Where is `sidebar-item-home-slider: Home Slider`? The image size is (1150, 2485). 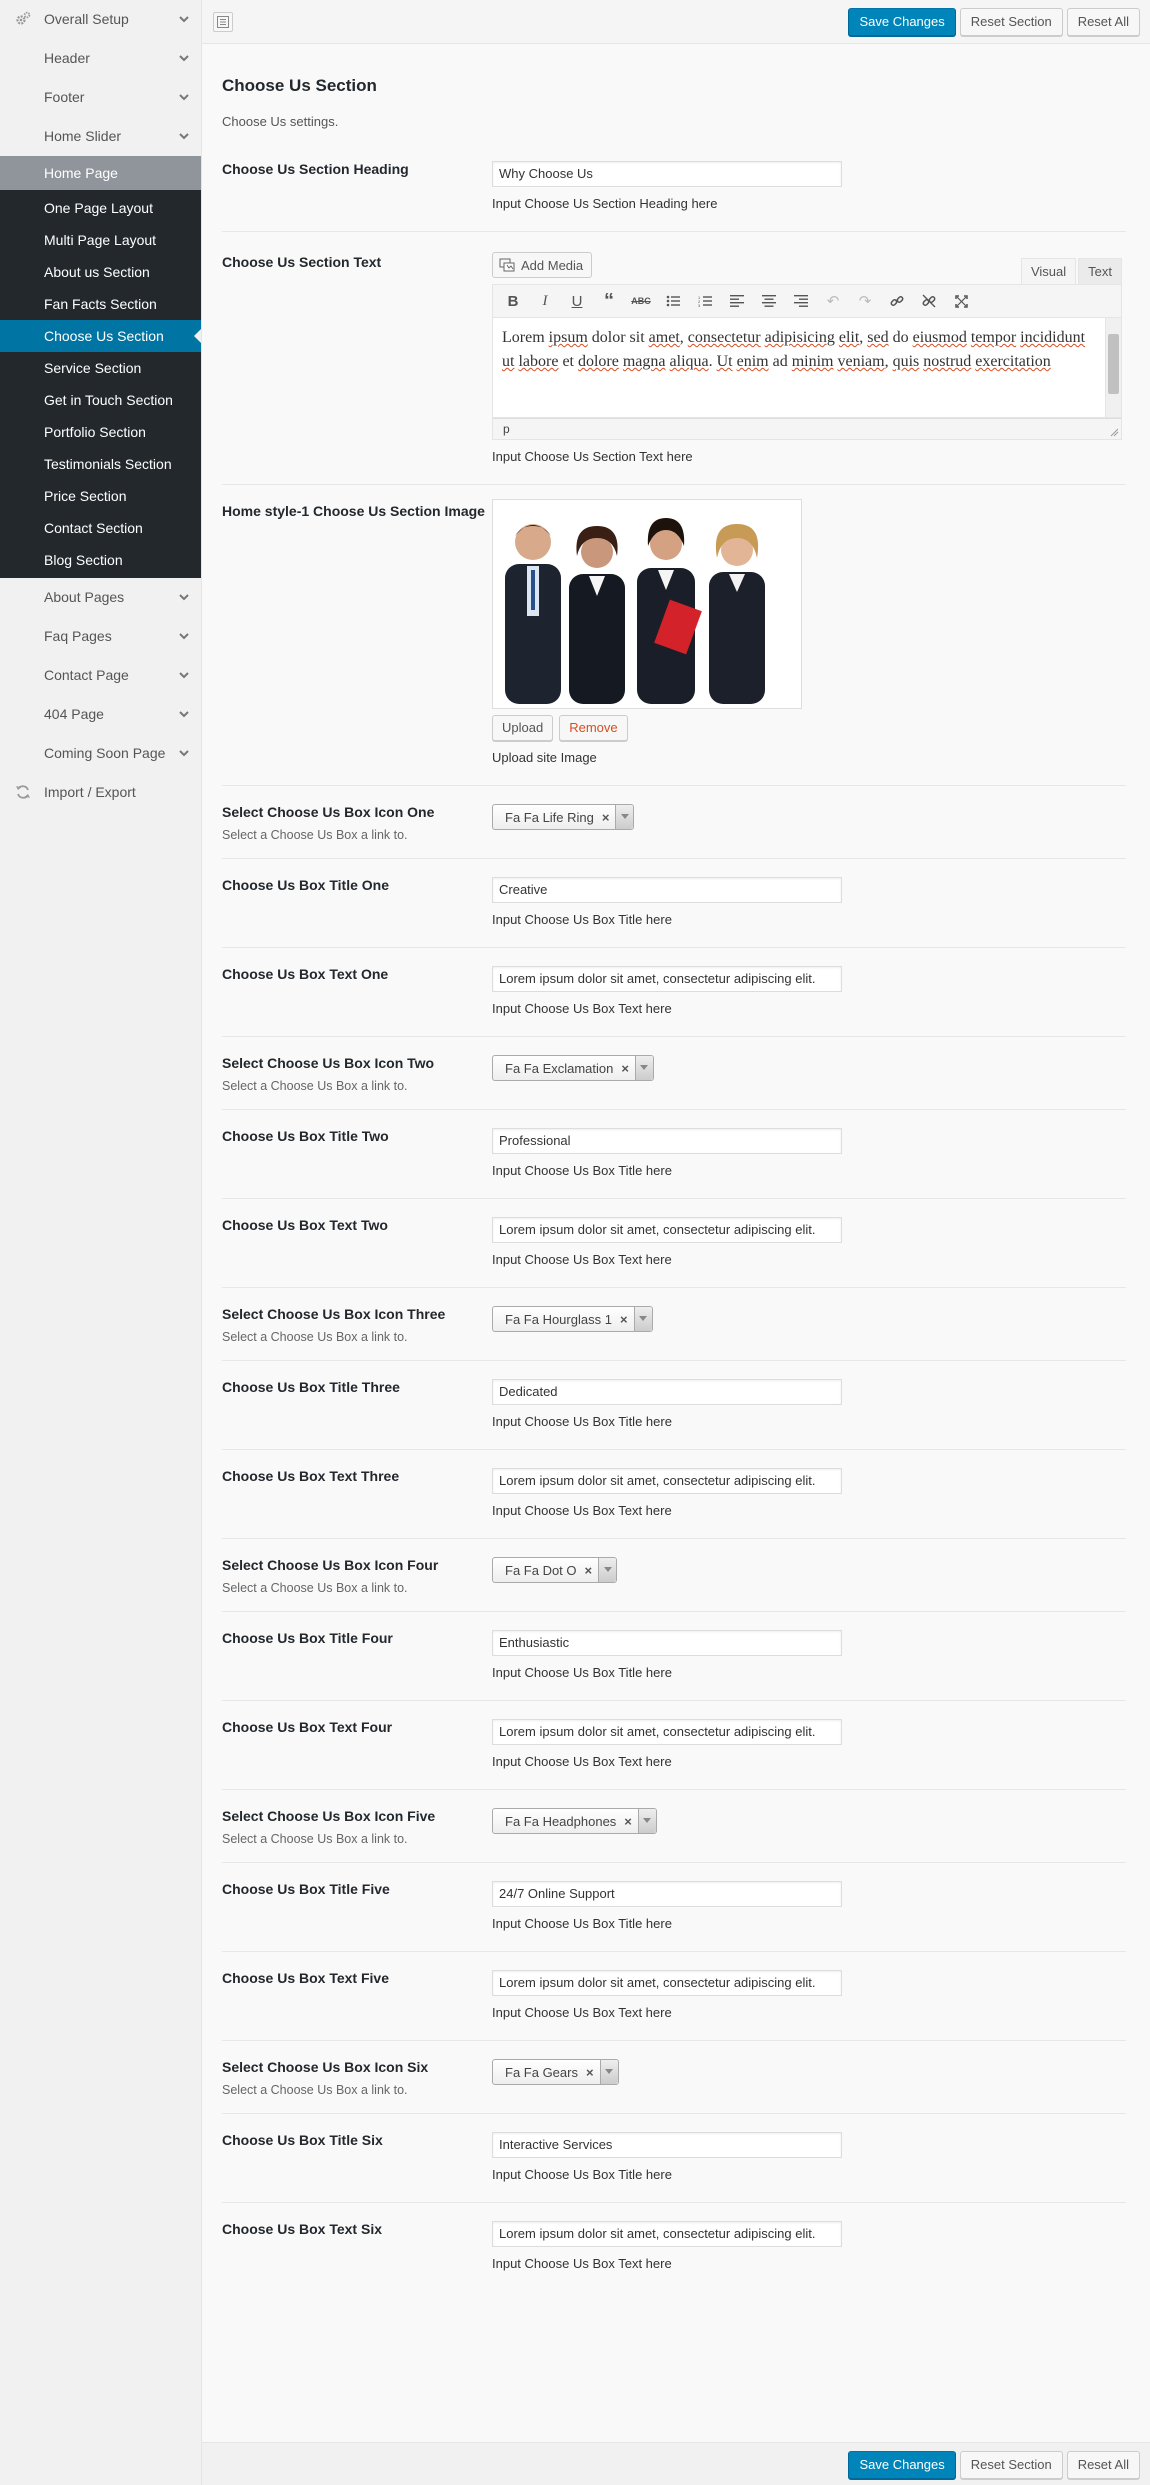
sidebar-item-home-slider: Home Slider is located at coordinates (100, 136).